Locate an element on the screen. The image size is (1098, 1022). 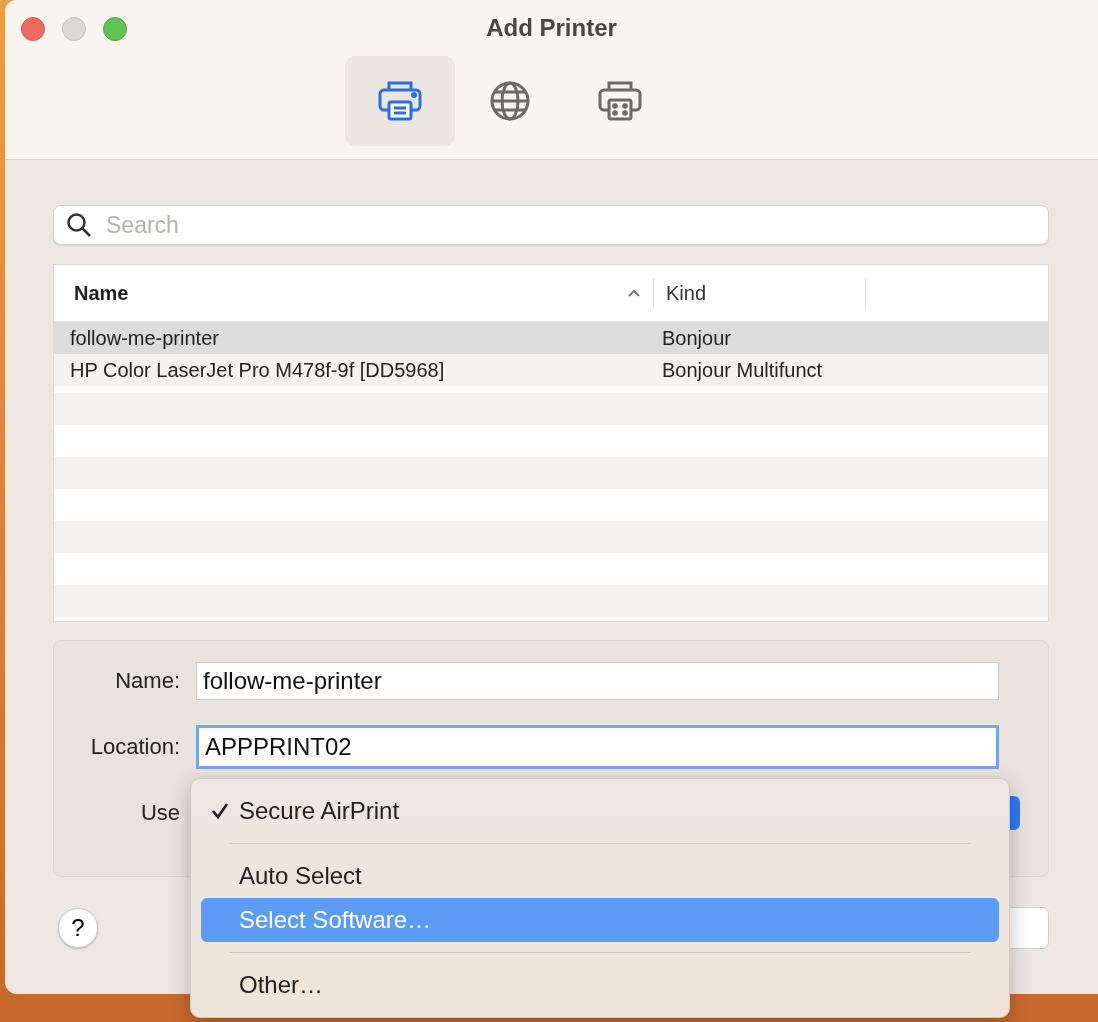
menu-item: Secure AirPrint is located at coordinates (600, 811).